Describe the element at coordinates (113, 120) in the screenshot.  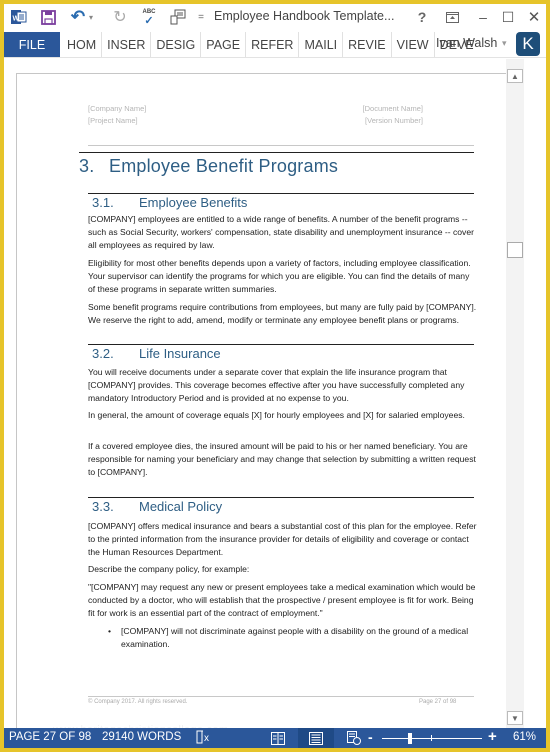
I see `header-project-name: [Project Name]` at that location.